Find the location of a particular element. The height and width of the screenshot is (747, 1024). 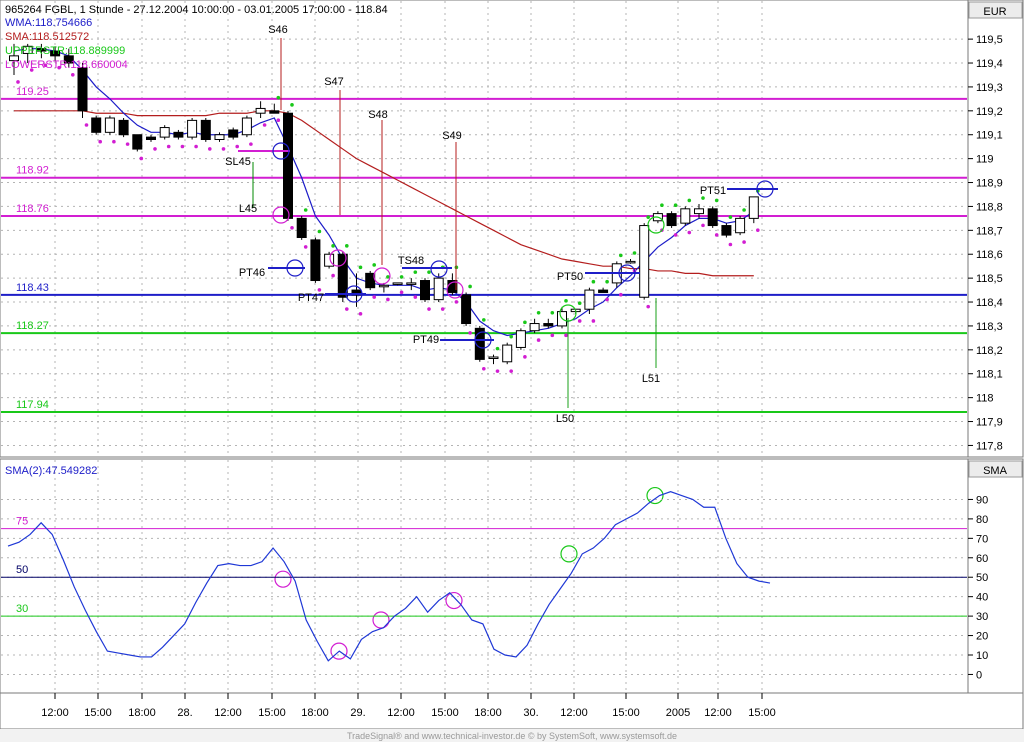

annotation-label: L50 is located at coordinates (565, 419).